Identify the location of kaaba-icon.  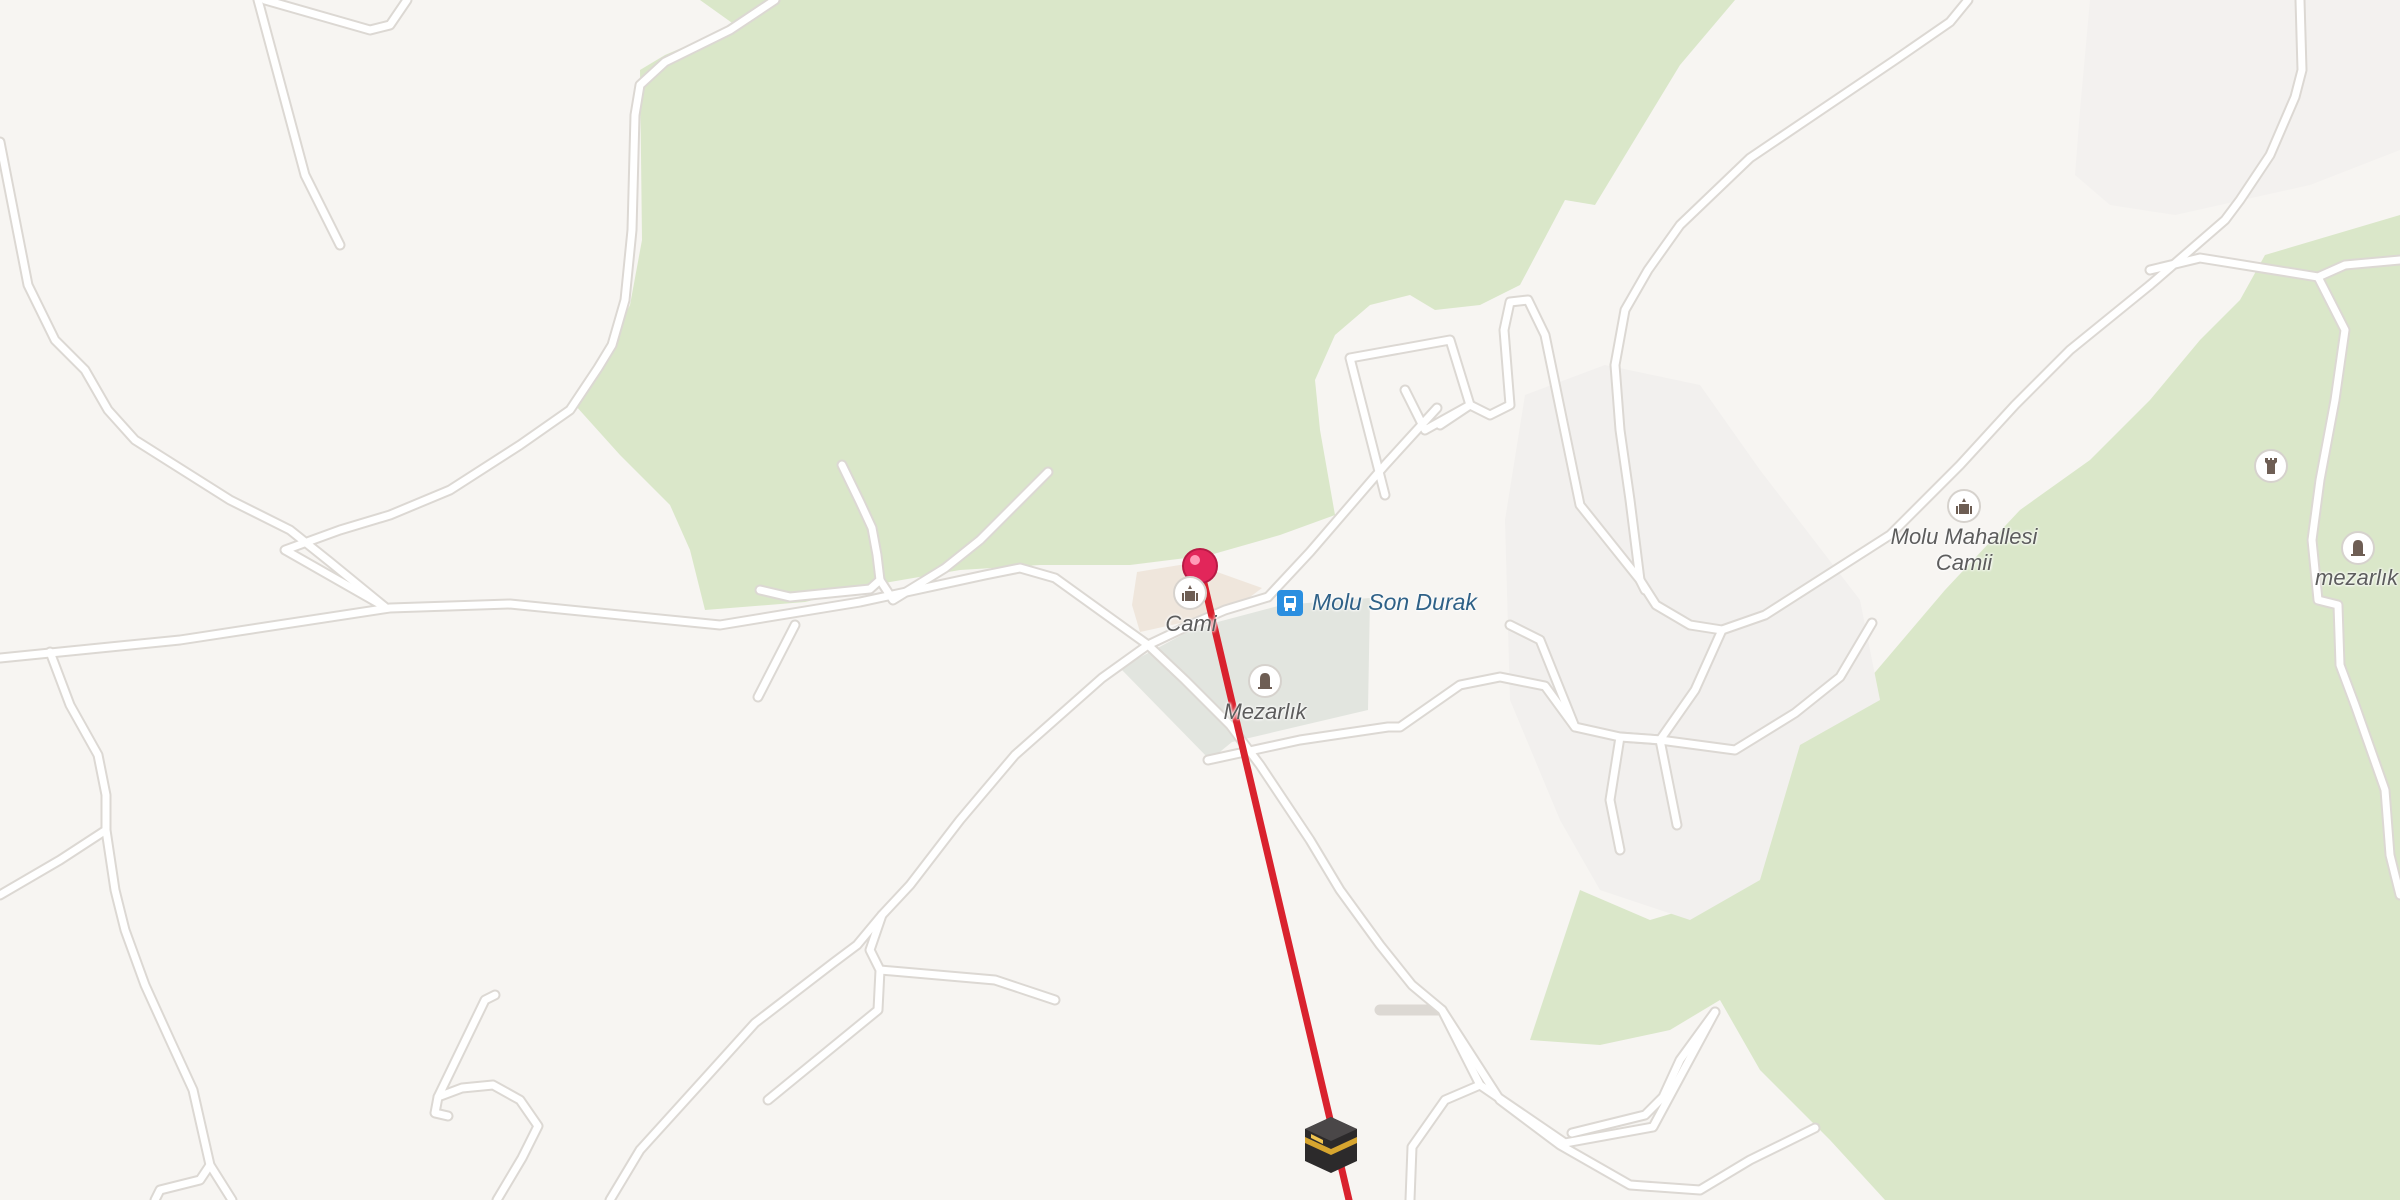
(1331, 1145).